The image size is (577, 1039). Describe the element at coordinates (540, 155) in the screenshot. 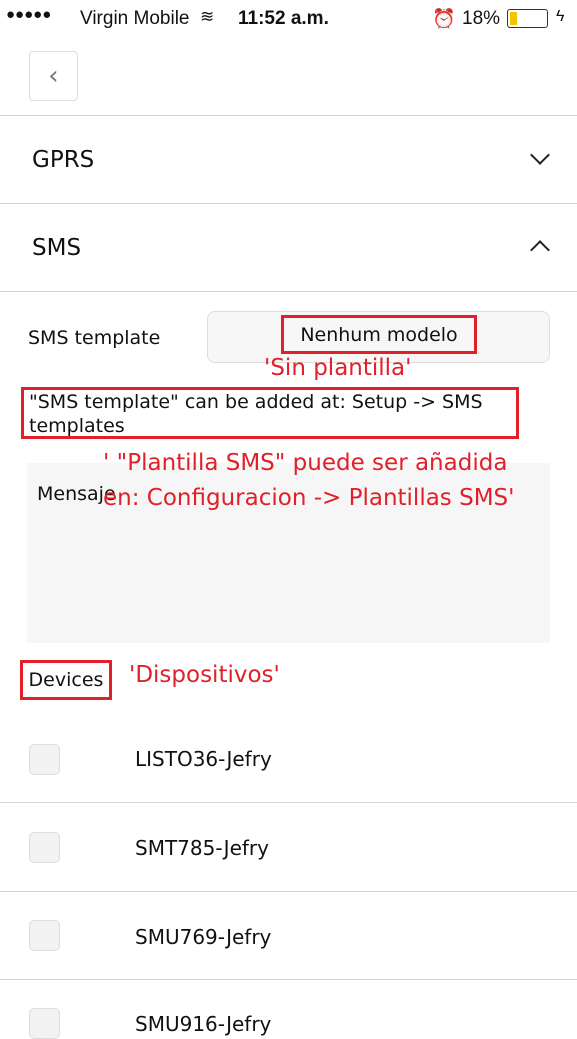

I see `chevron-down-icon` at that location.